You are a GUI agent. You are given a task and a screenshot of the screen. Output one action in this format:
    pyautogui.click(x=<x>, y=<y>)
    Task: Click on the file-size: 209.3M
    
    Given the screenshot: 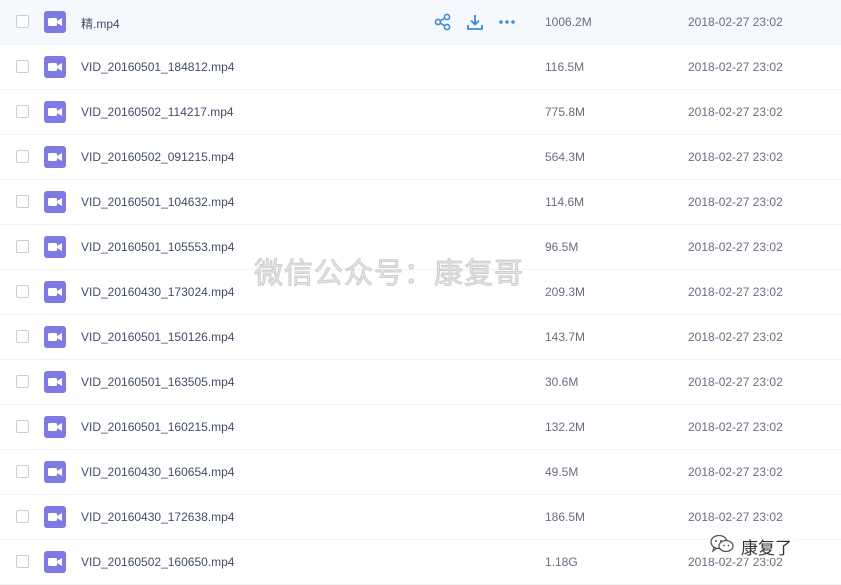 What is the action you would take?
    pyautogui.click(x=565, y=292)
    